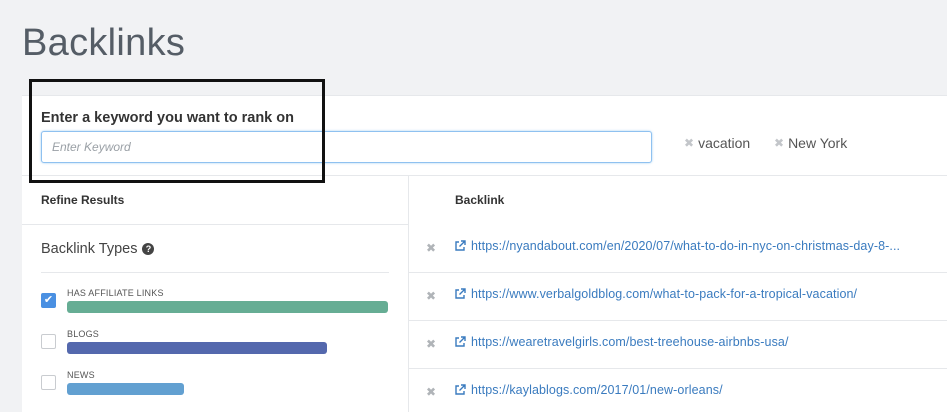 Image resolution: width=947 pixels, height=412 pixels. I want to click on keyword-input, so click(346, 147).